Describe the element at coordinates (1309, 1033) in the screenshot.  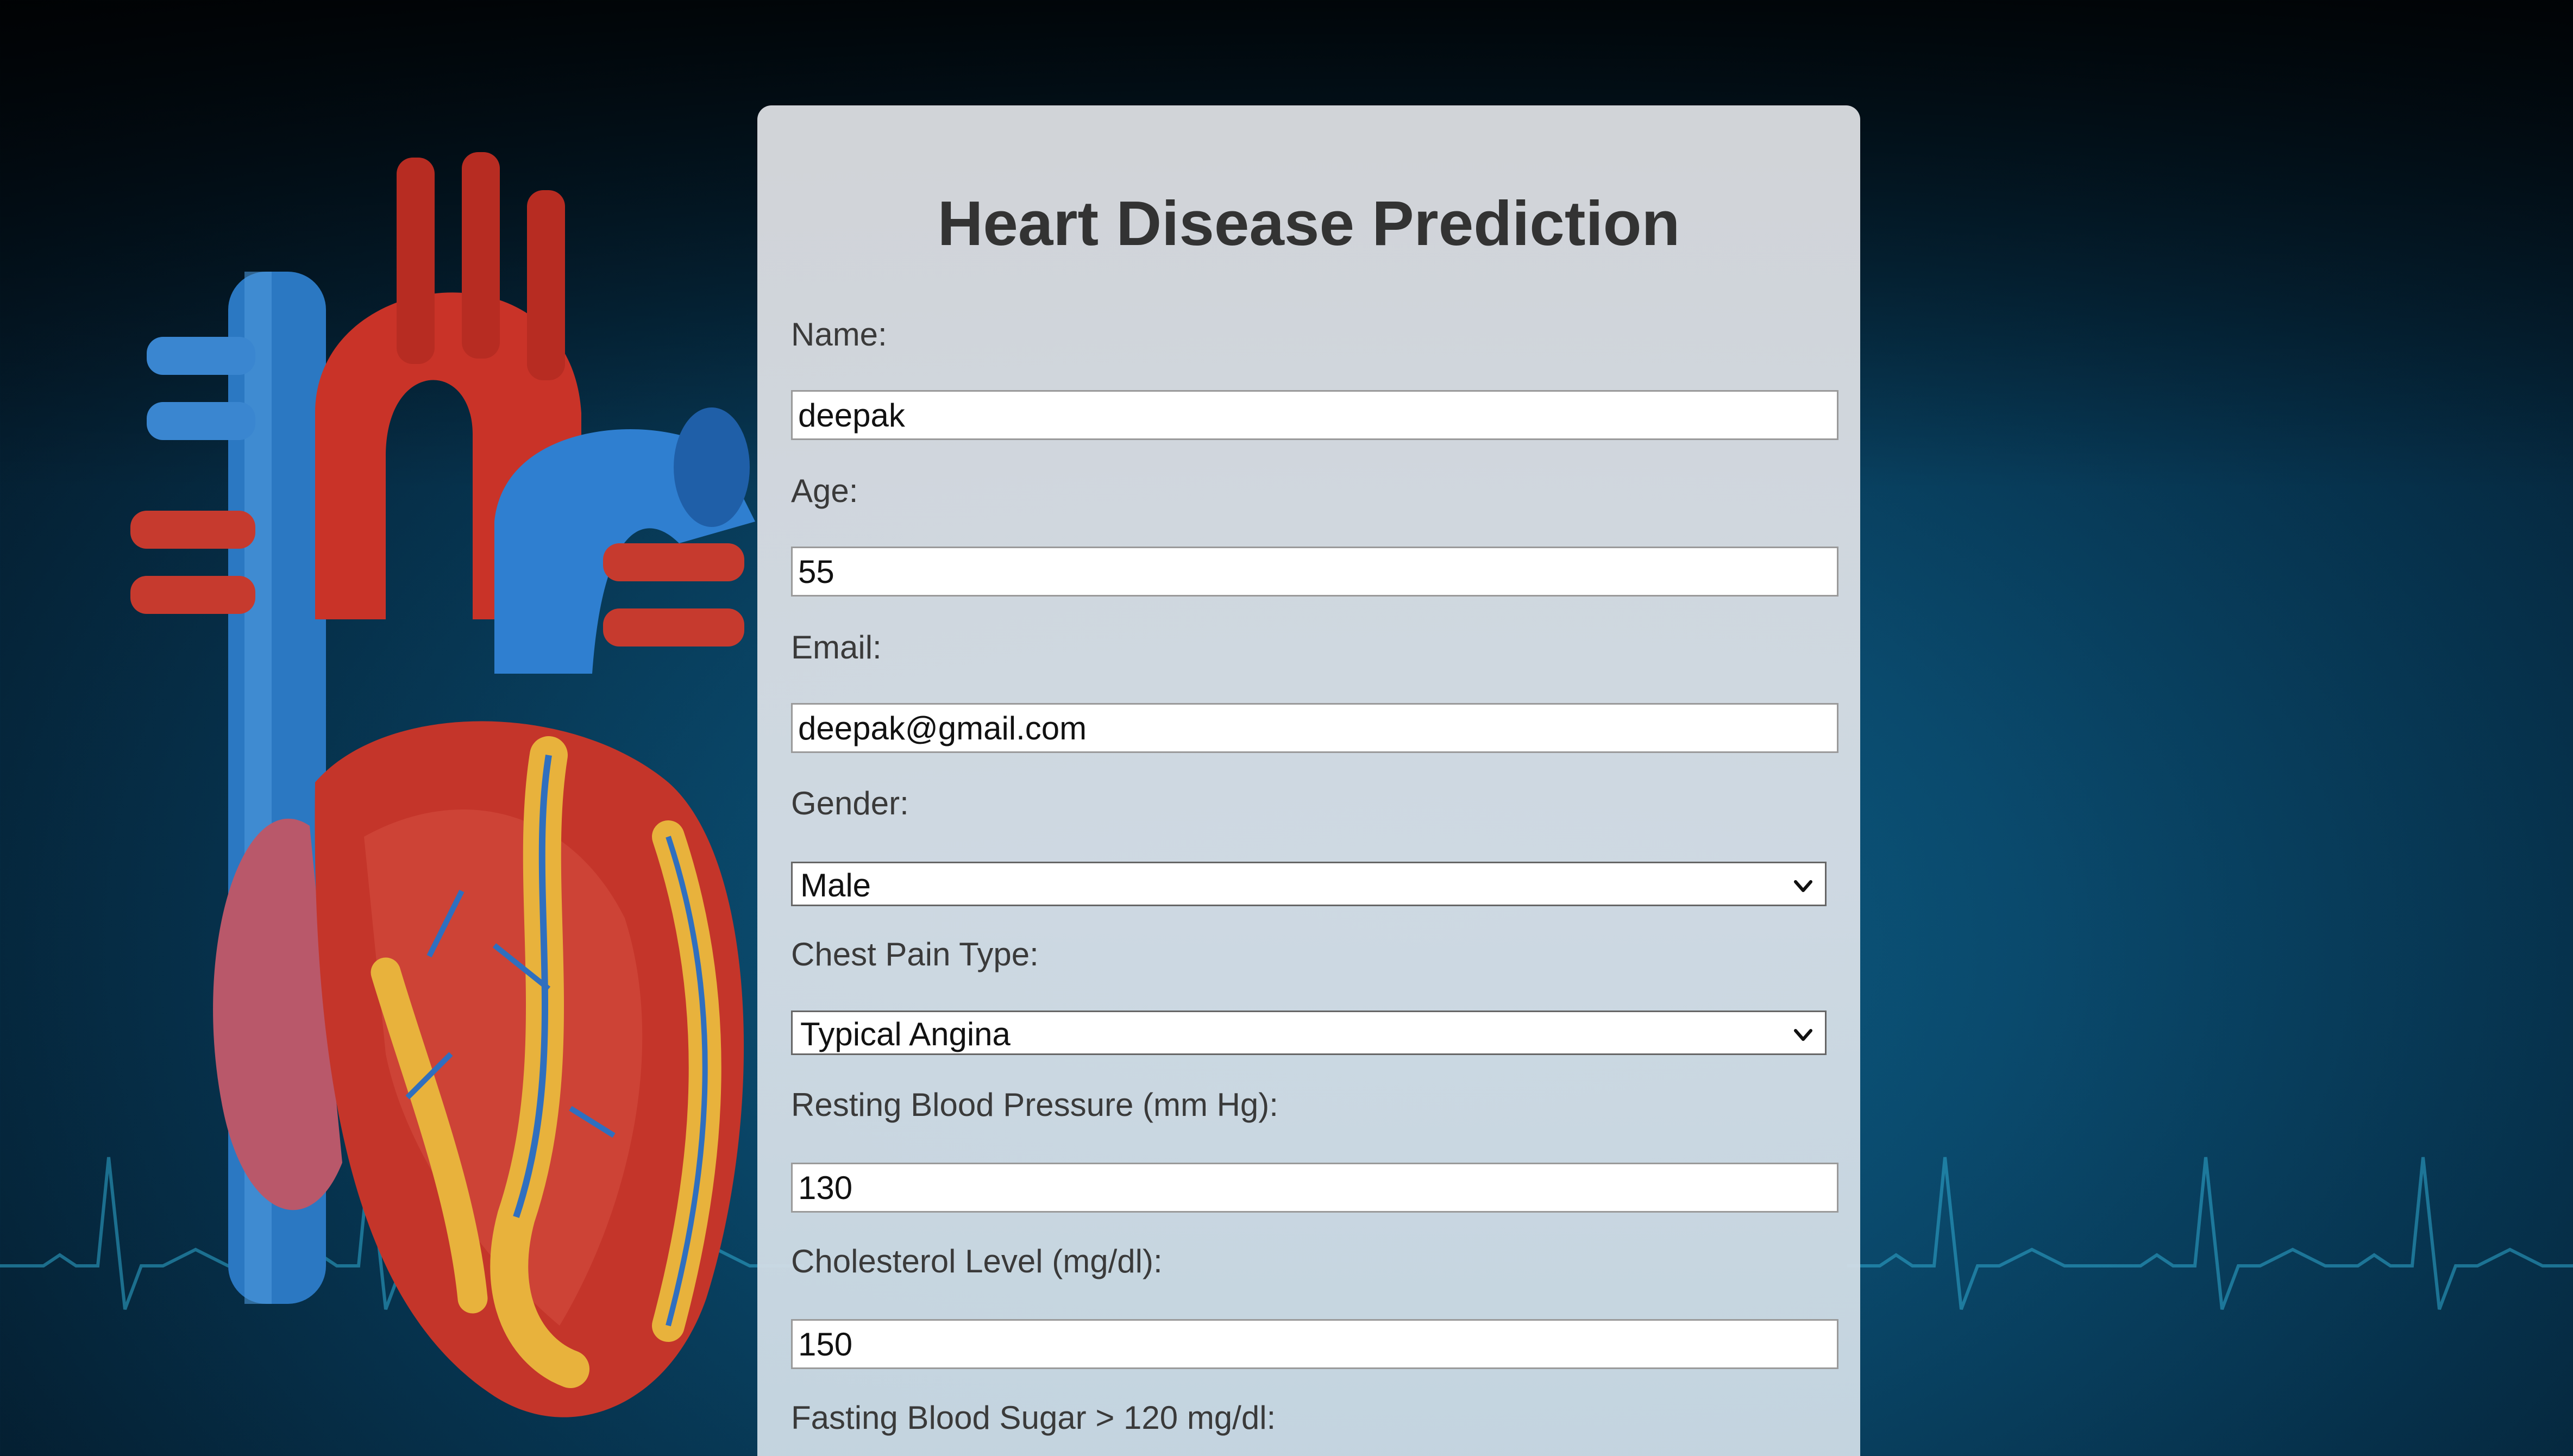
I see `chest-pain-type-select: Typical Angina` at that location.